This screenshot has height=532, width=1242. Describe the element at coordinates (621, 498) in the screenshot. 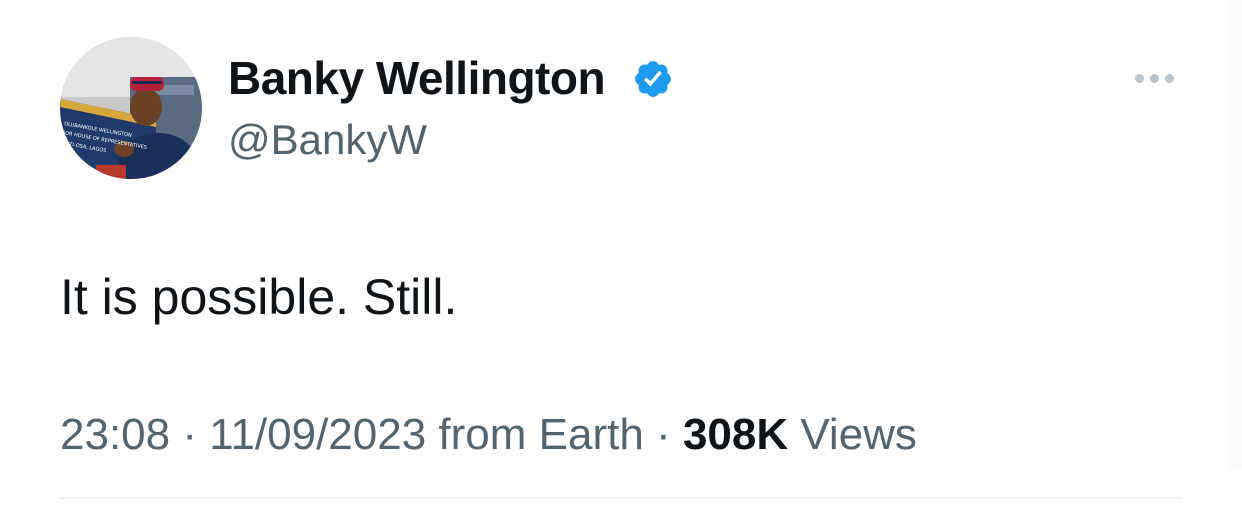

I see `divider` at that location.